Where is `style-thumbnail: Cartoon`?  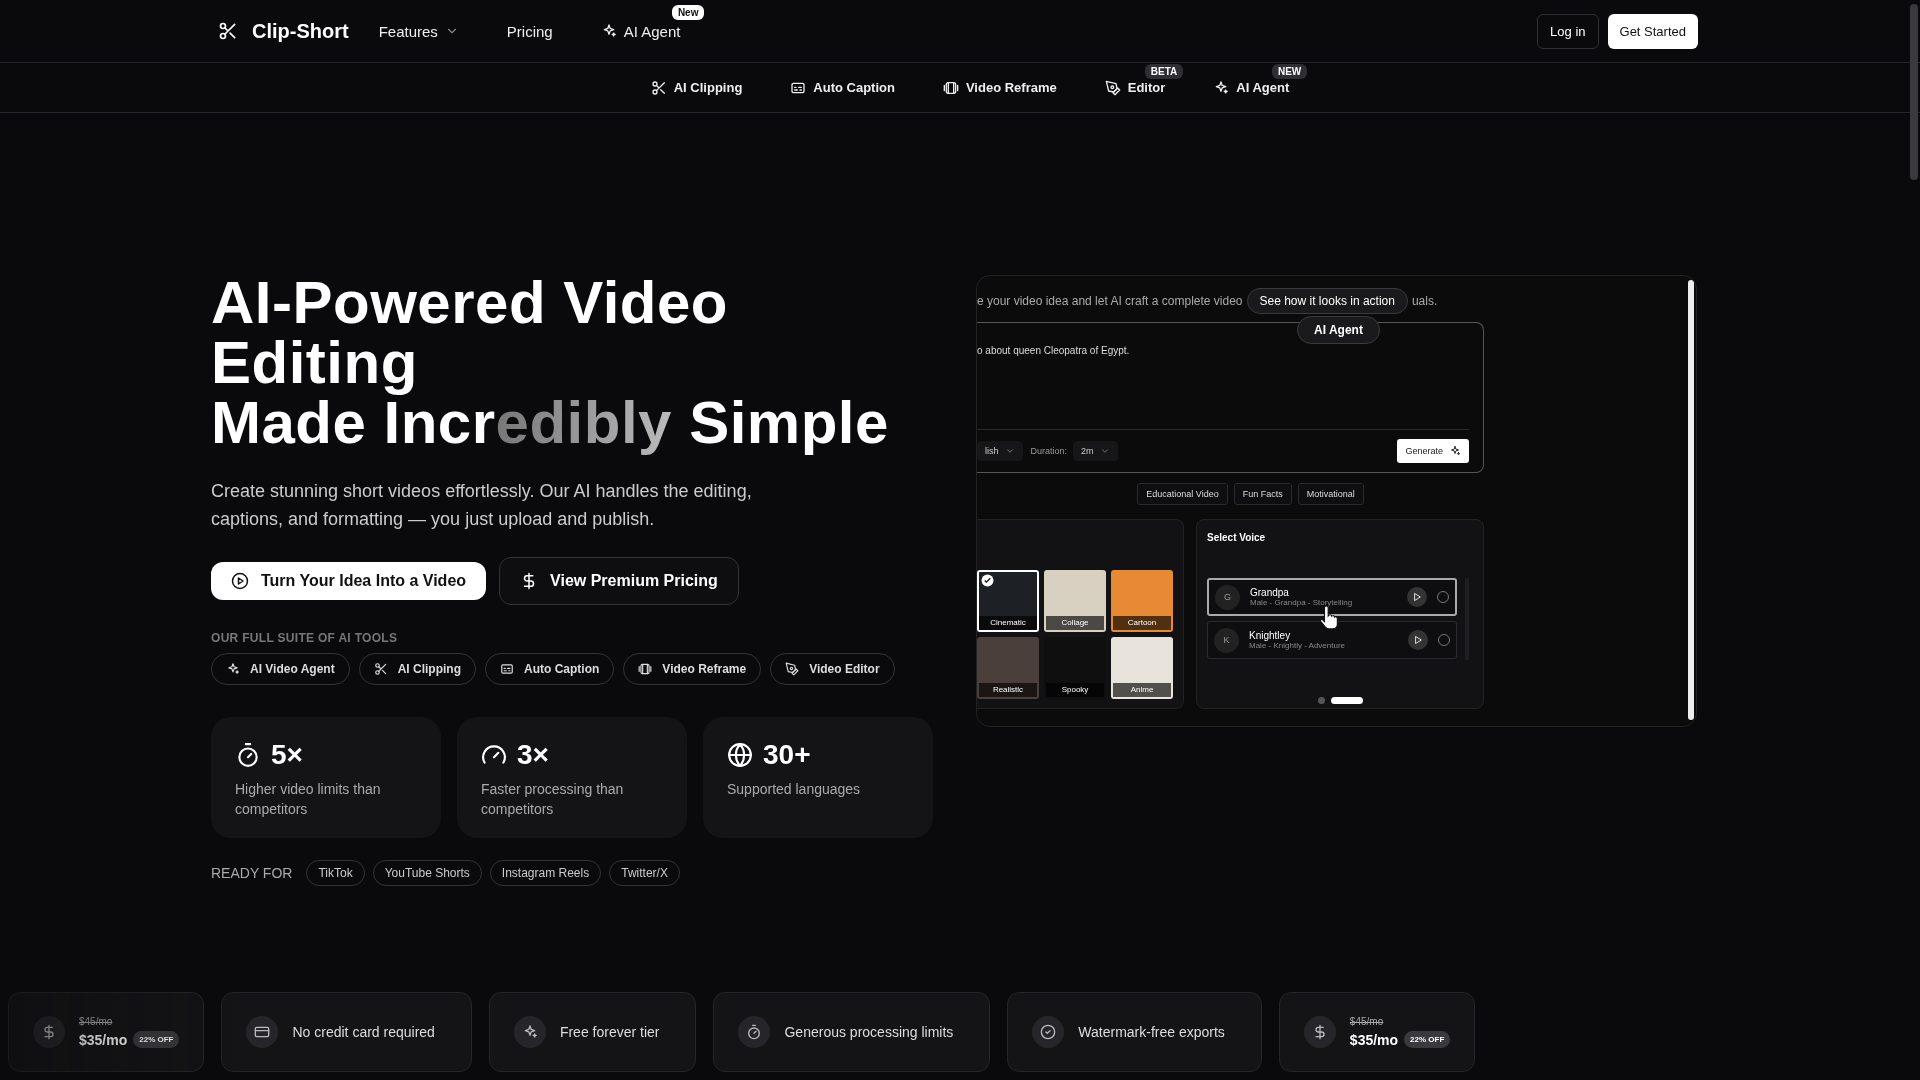 style-thumbnail: Cartoon is located at coordinates (1142, 601).